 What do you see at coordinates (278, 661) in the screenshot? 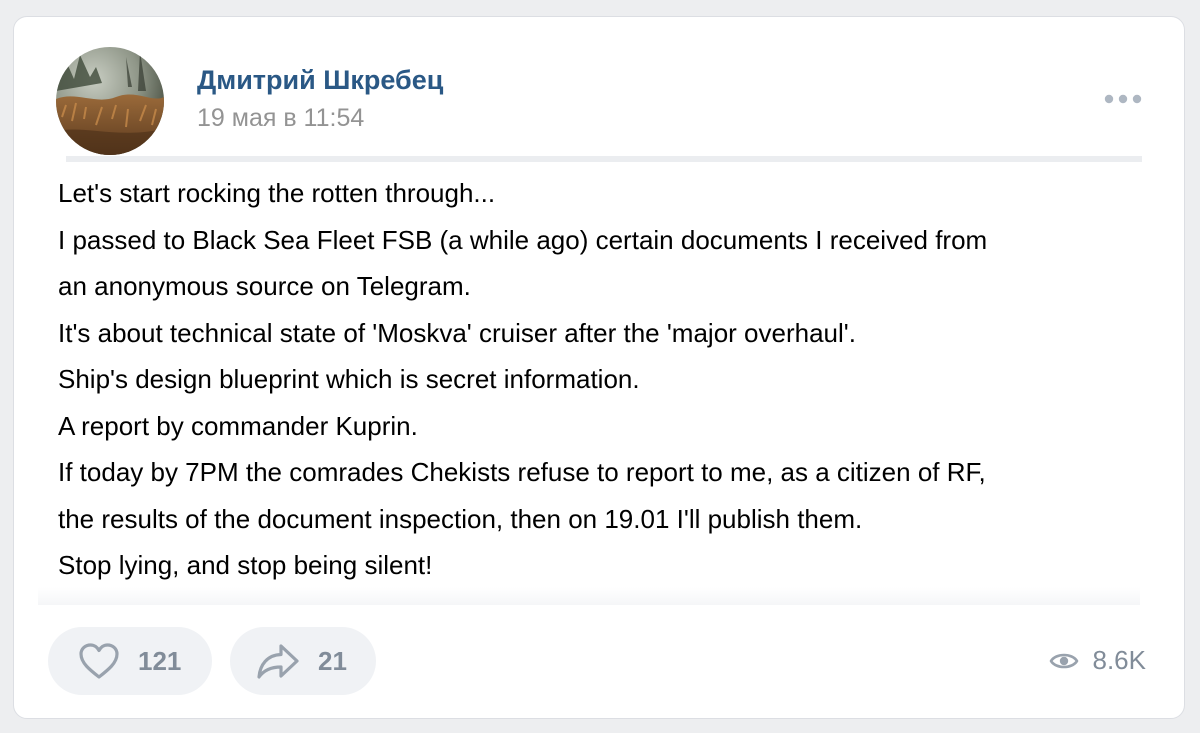
I see `share-arrow-icon` at bounding box center [278, 661].